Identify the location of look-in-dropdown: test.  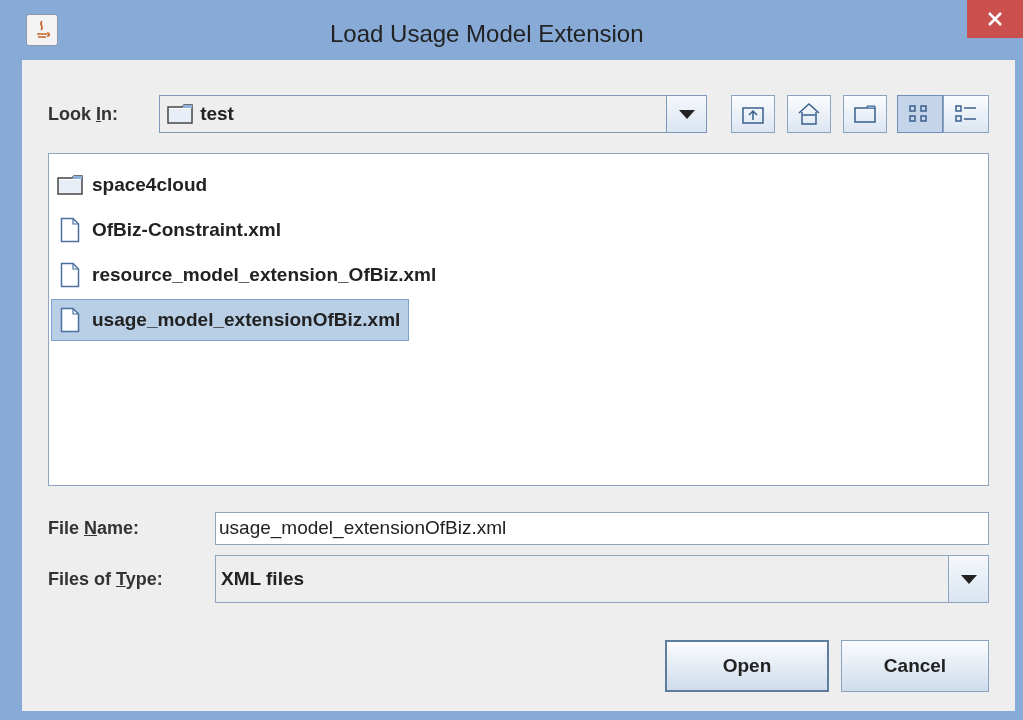
(433, 114).